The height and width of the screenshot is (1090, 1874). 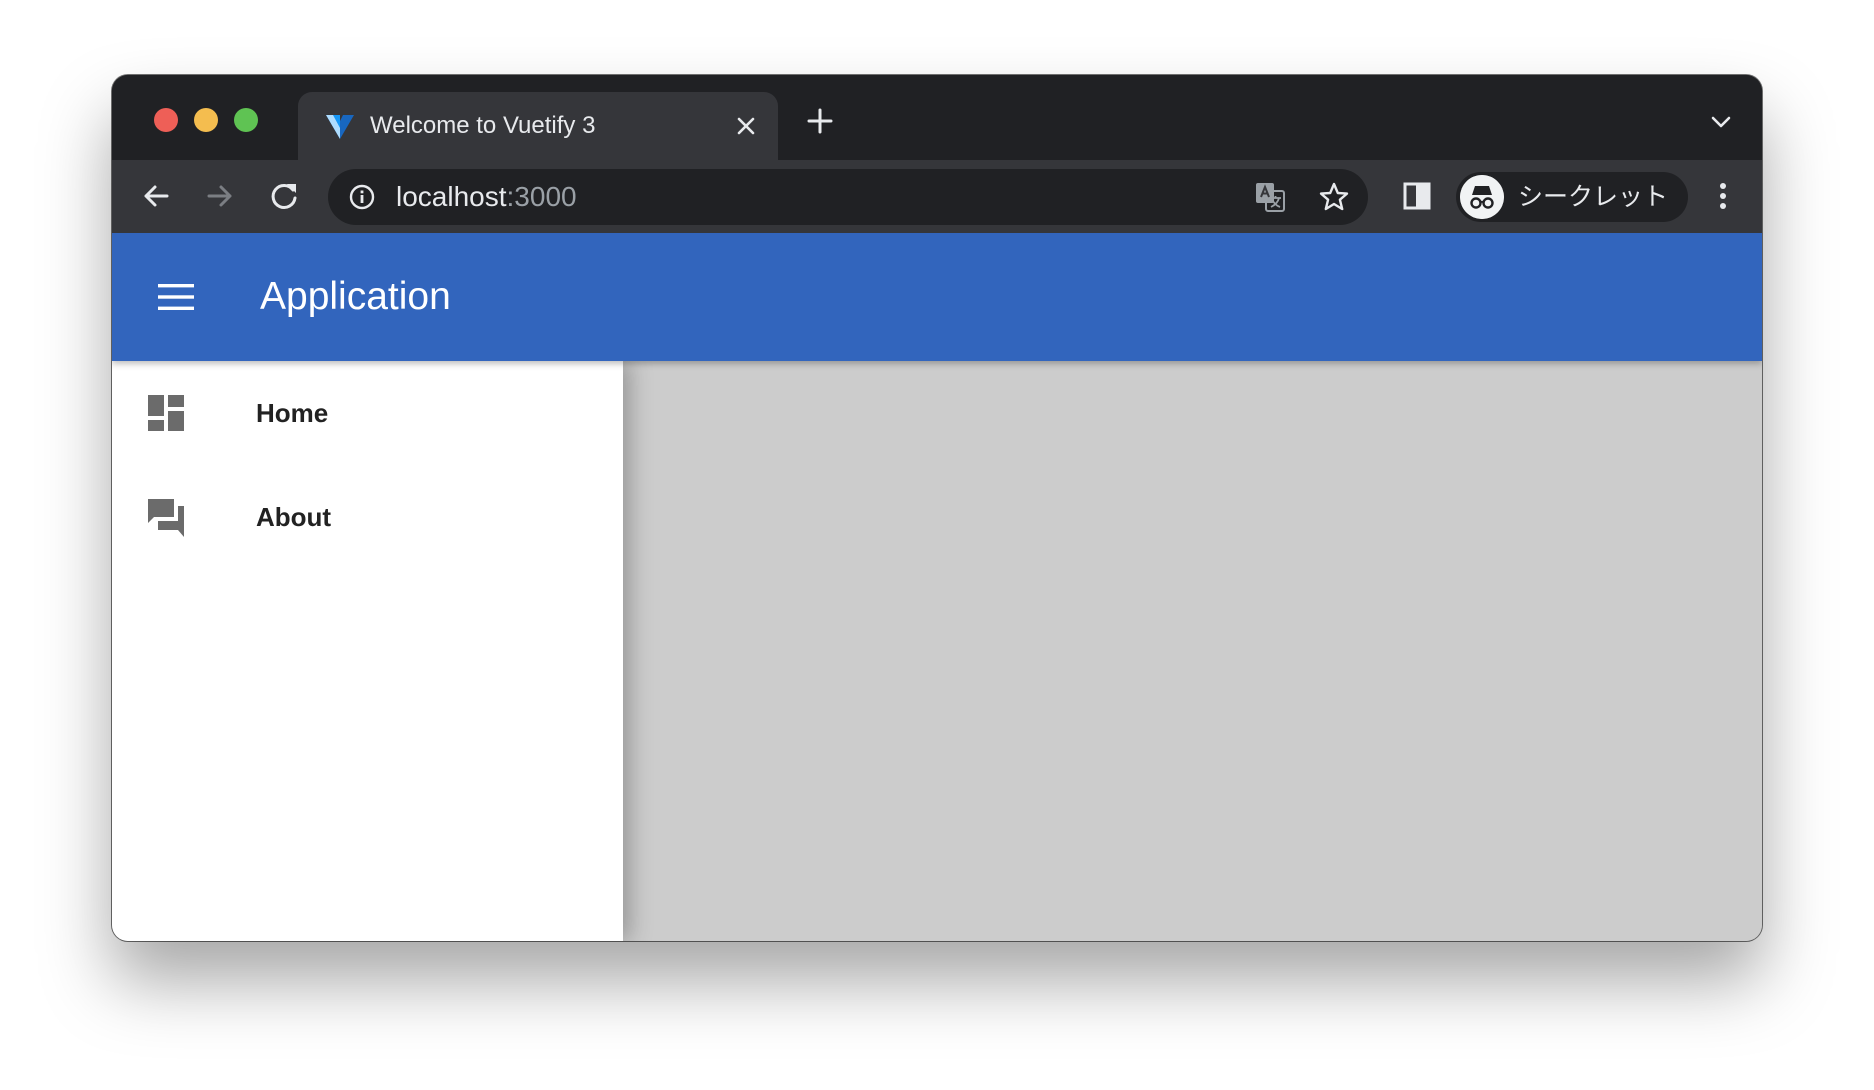 What do you see at coordinates (206, 120) in the screenshot?
I see `window-minimize-button` at bounding box center [206, 120].